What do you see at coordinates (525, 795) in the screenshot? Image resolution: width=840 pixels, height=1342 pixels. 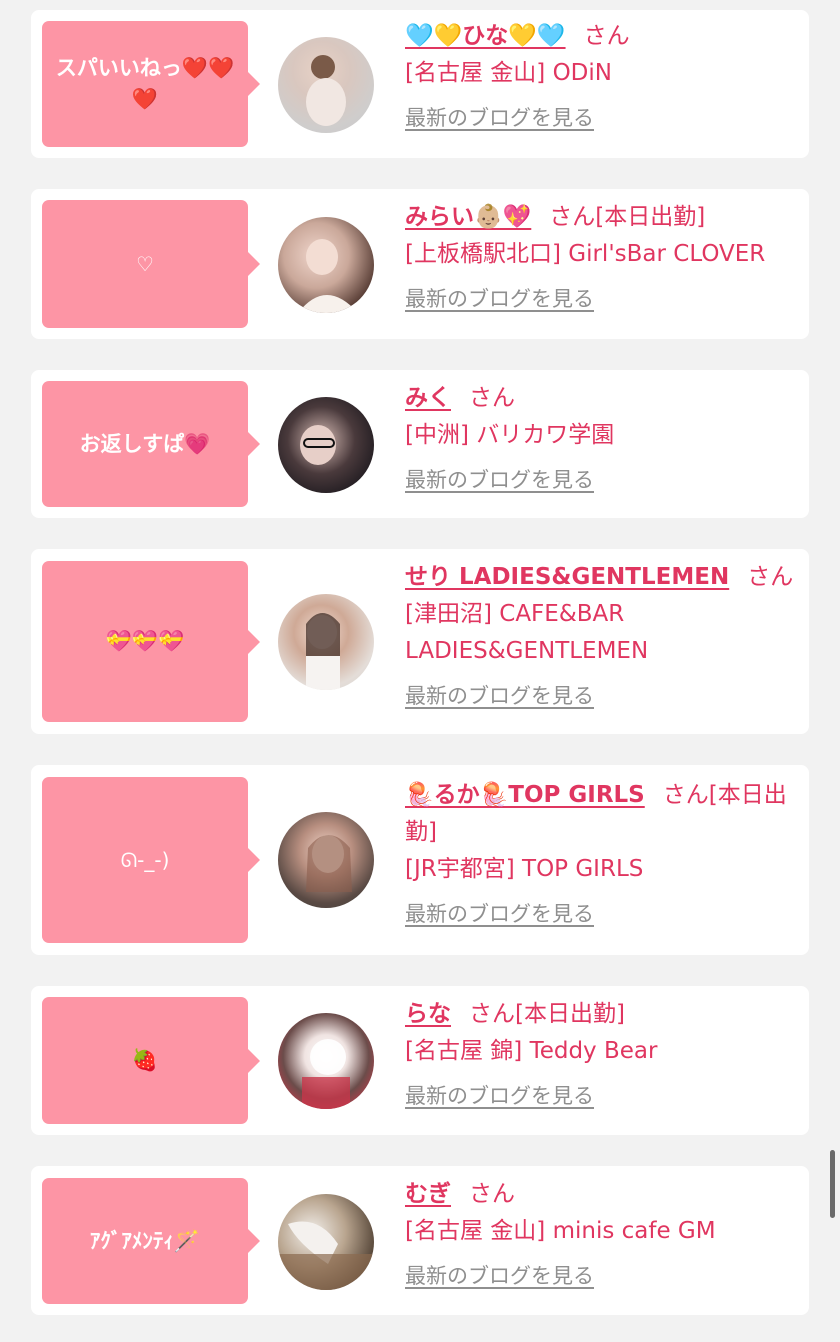 I see `girl-name-link: 🪼るか🪼TOP GIRLS` at bounding box center [525, 795].